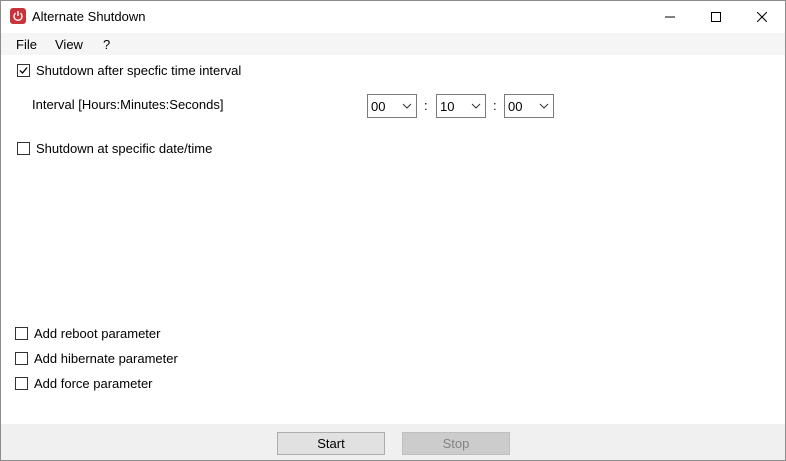 The height and width of the screenshot is (461, 786). What do you see at coordinates (21, 333) in the screenshot?
I see `reboot-checkbox` at bounding box center [21, 333].